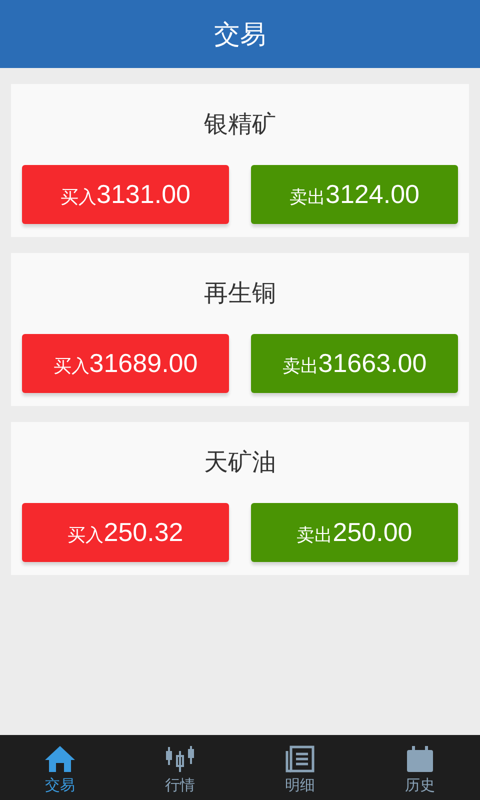 The width and height of the screenshot is (480, 800). What do you see at coordinates (240, 293) in the screenshot?
I see `product-name: 再生铜` at bounding box center [240, 293].